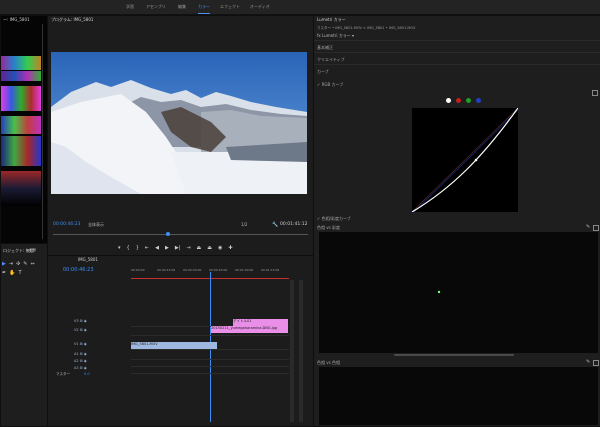 The height and width of the screenshot is (427, 600). Describe the element at coordinates (260, 7) in the screenshot. I see `workspace-tab: オーディオ` at that location.